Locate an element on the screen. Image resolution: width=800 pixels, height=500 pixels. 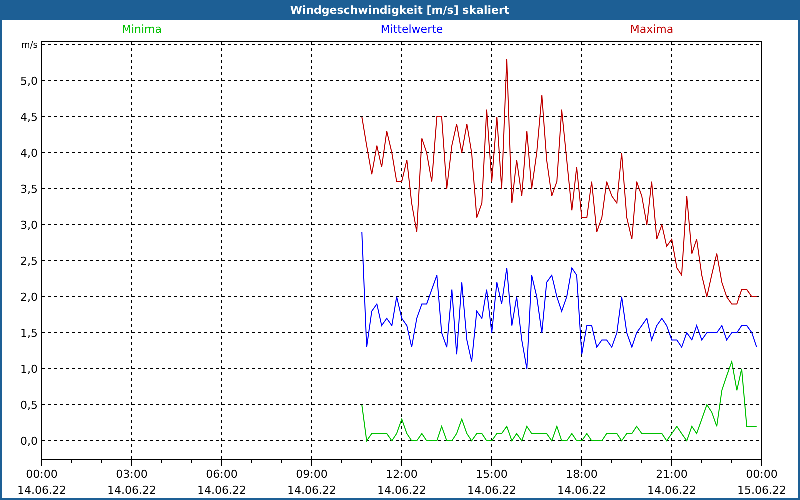
y-tick-label: 4,5 is located at coordinates (29, 117).